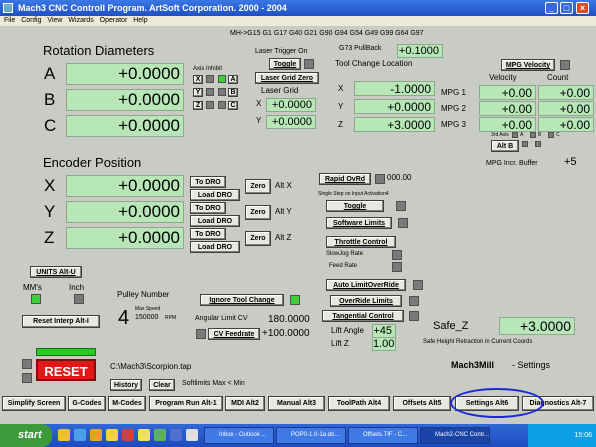  I want to click on start-button: start, so click(26, 435).